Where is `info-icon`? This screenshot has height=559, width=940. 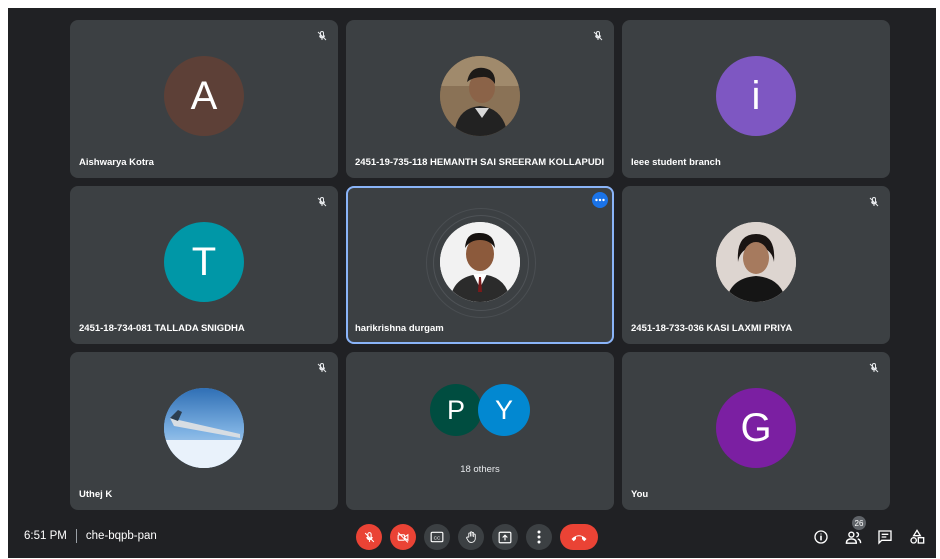
info-icon is located at coordinates (821, 537).